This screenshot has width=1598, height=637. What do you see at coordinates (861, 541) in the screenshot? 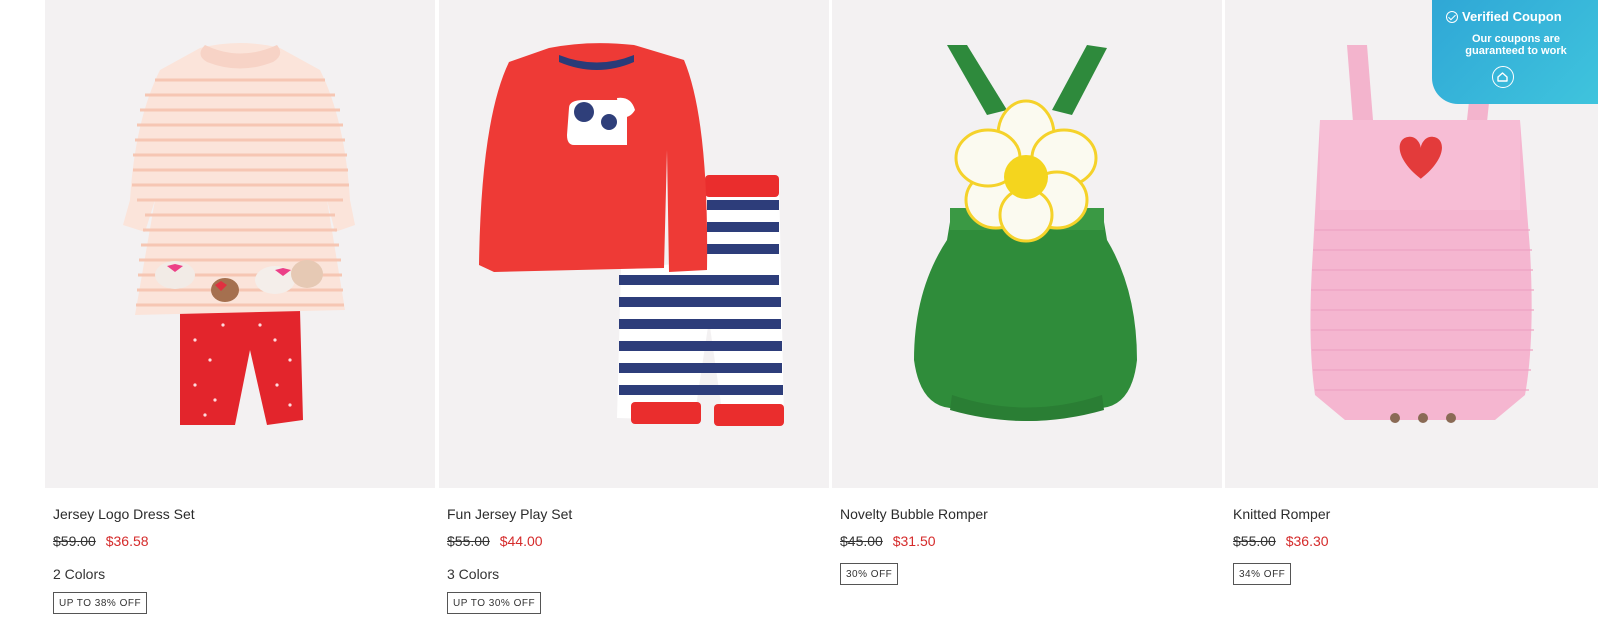
I see `original-price: $45.00` at bounding box center [861, 541].